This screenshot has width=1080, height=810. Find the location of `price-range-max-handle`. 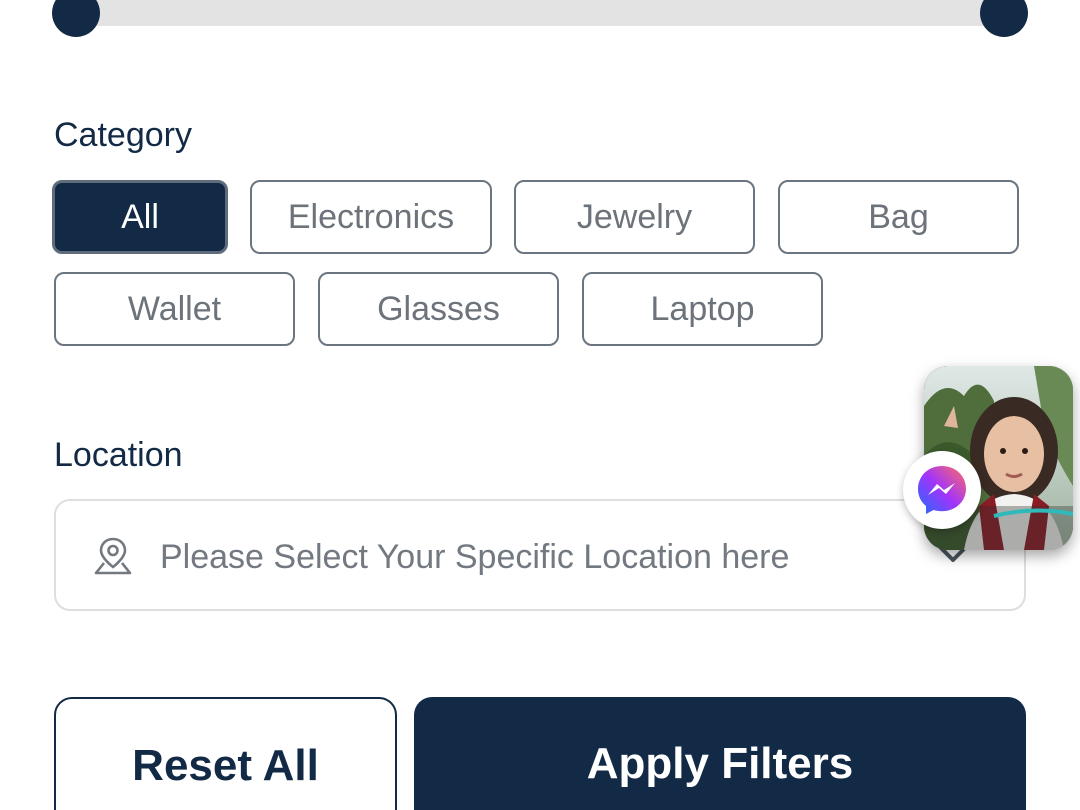

price-range-max-handle is located at coordinates (1004, 18).